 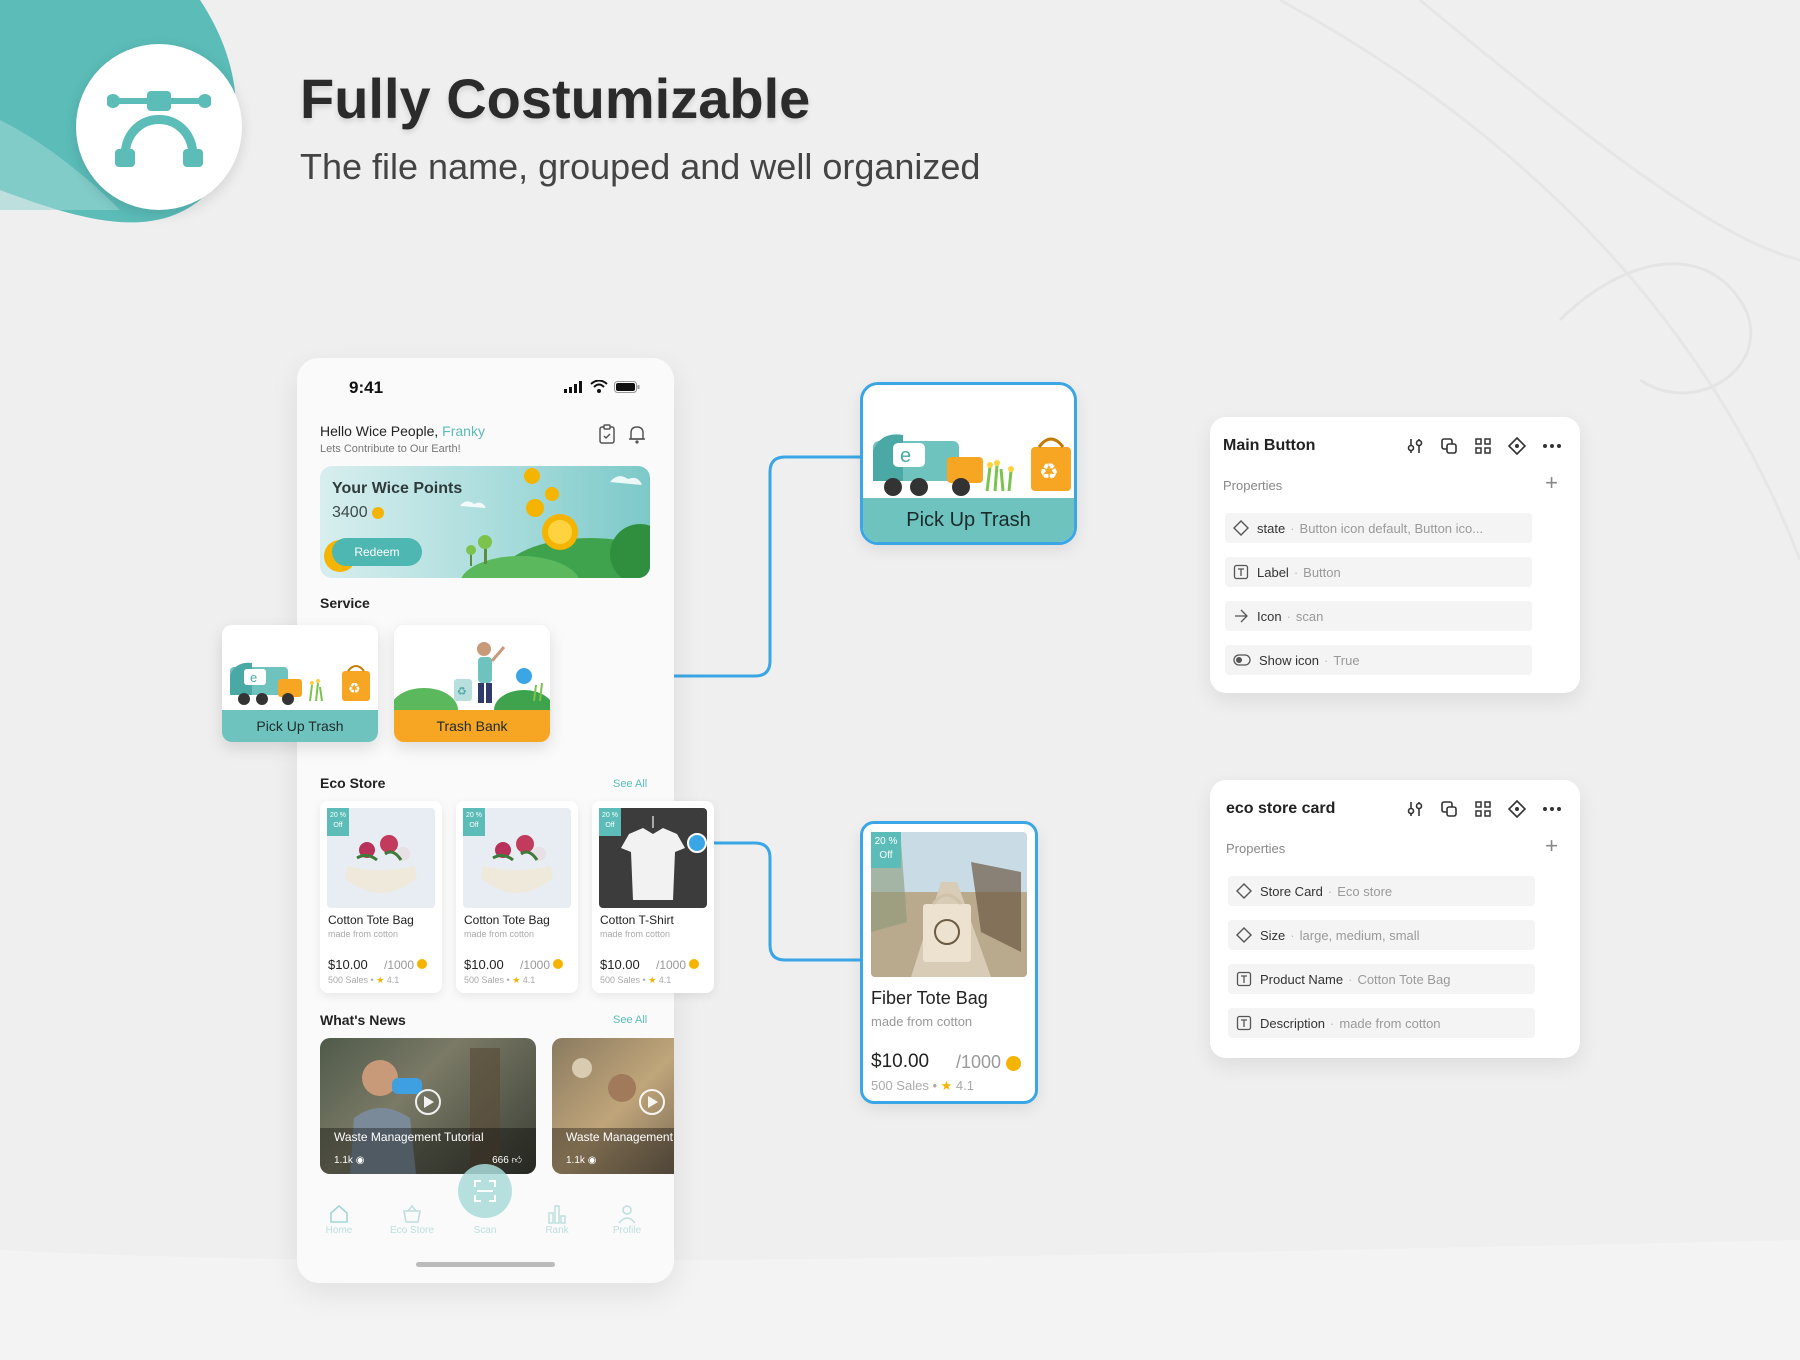 I want to click on tab-home: Home, so click(x=339, y=1219).